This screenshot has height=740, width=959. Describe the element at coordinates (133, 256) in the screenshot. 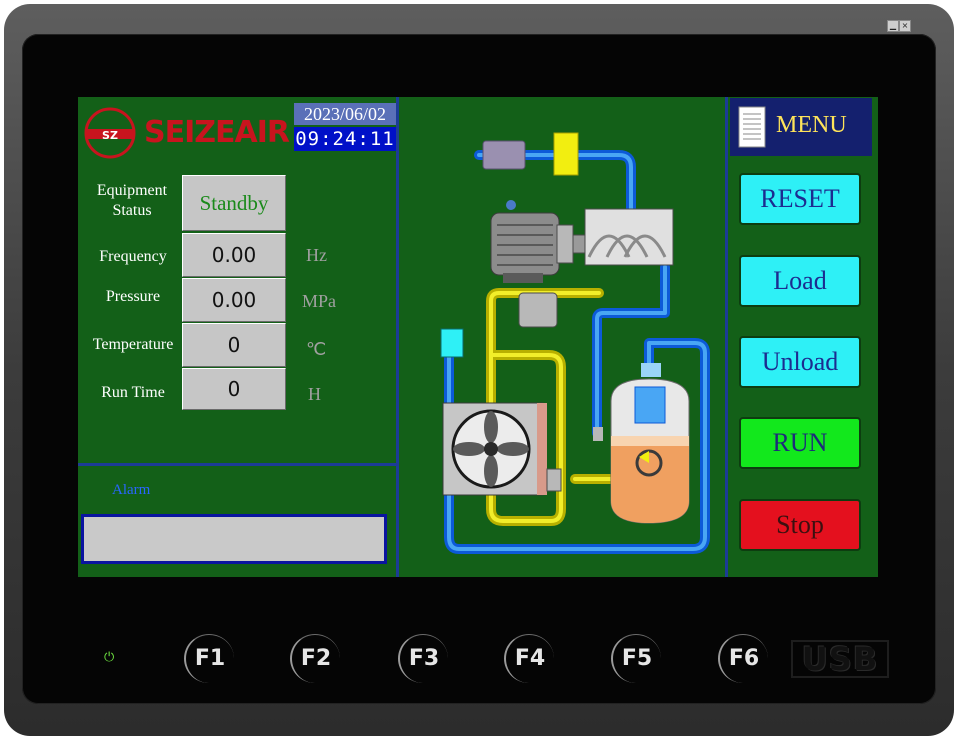

I see `frequency-label: Frequency` at that location.